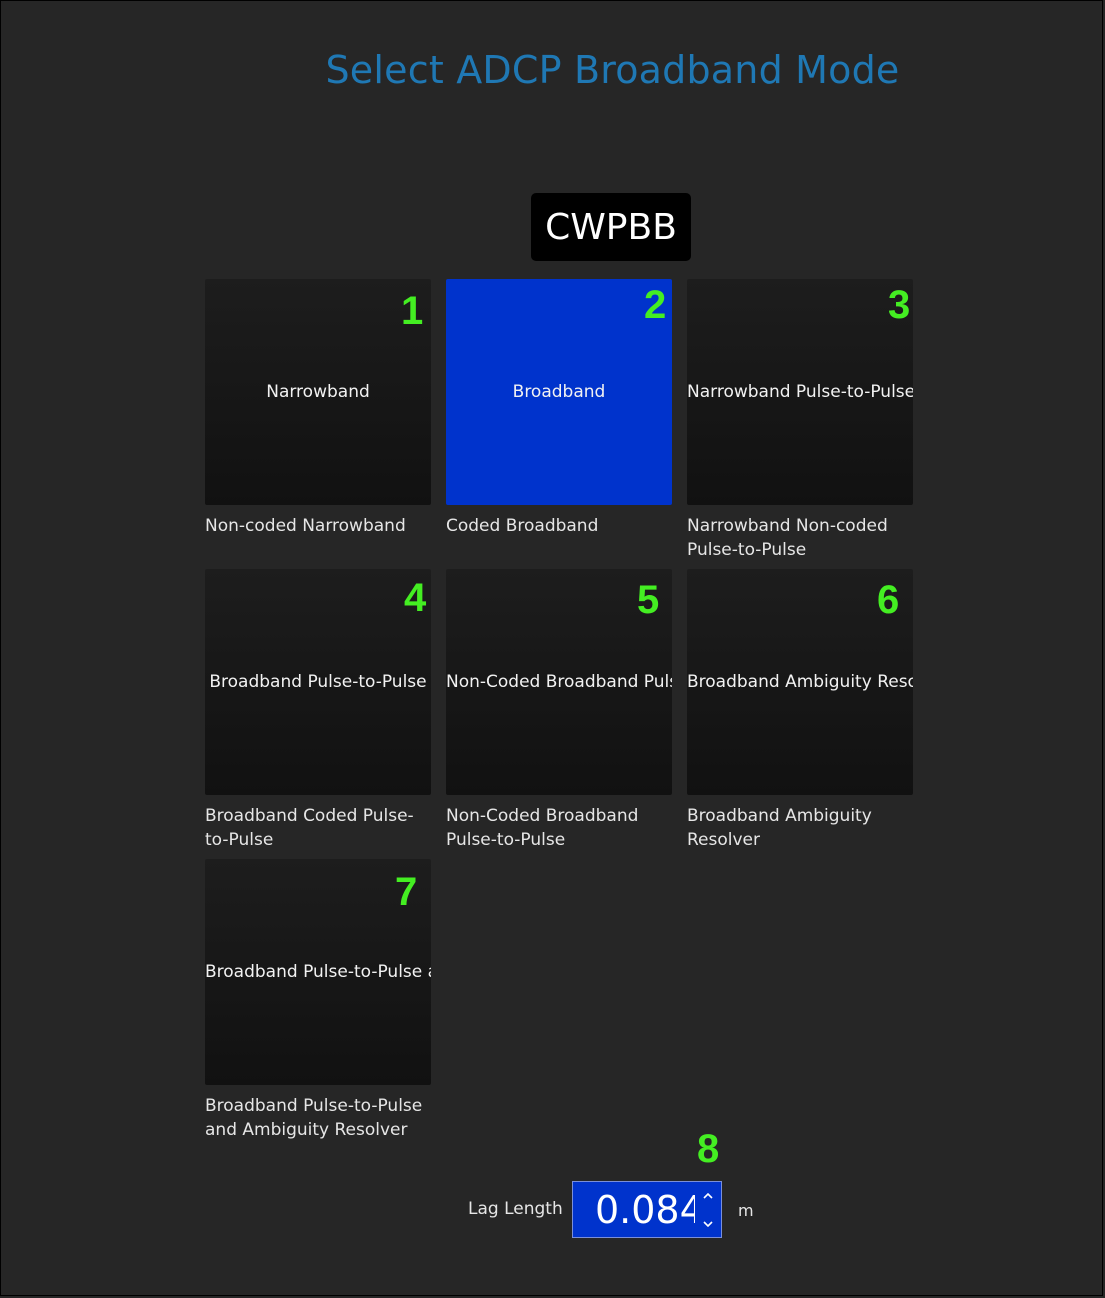  I want to click on tile-number-6: 6, so click(888, 600).